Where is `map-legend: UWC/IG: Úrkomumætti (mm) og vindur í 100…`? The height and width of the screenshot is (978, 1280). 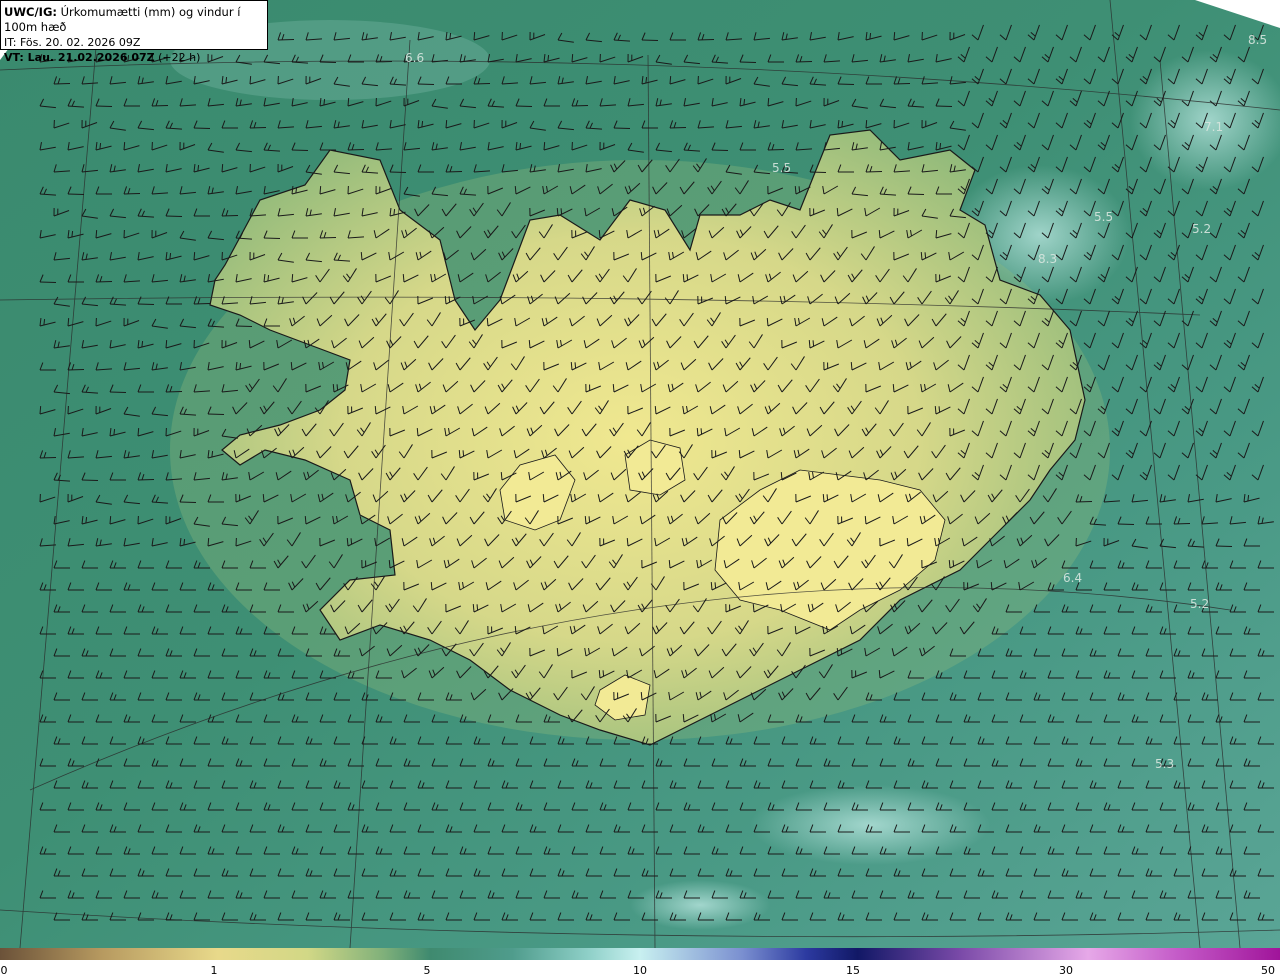
map-legend: UWC/IG: Úrkomumætti (mm) og vindur í 100… is located at coordinates (134, 32).